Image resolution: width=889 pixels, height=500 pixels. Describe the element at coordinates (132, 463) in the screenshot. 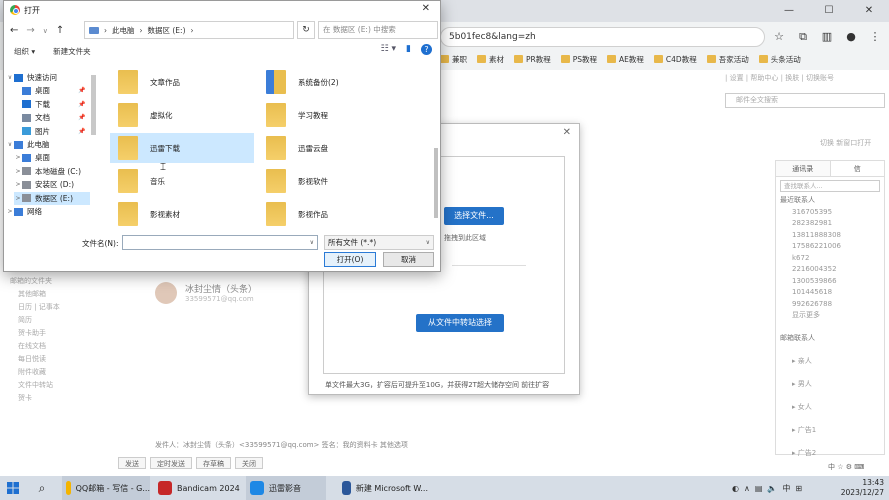

I see `send-button: 发送` at that location.